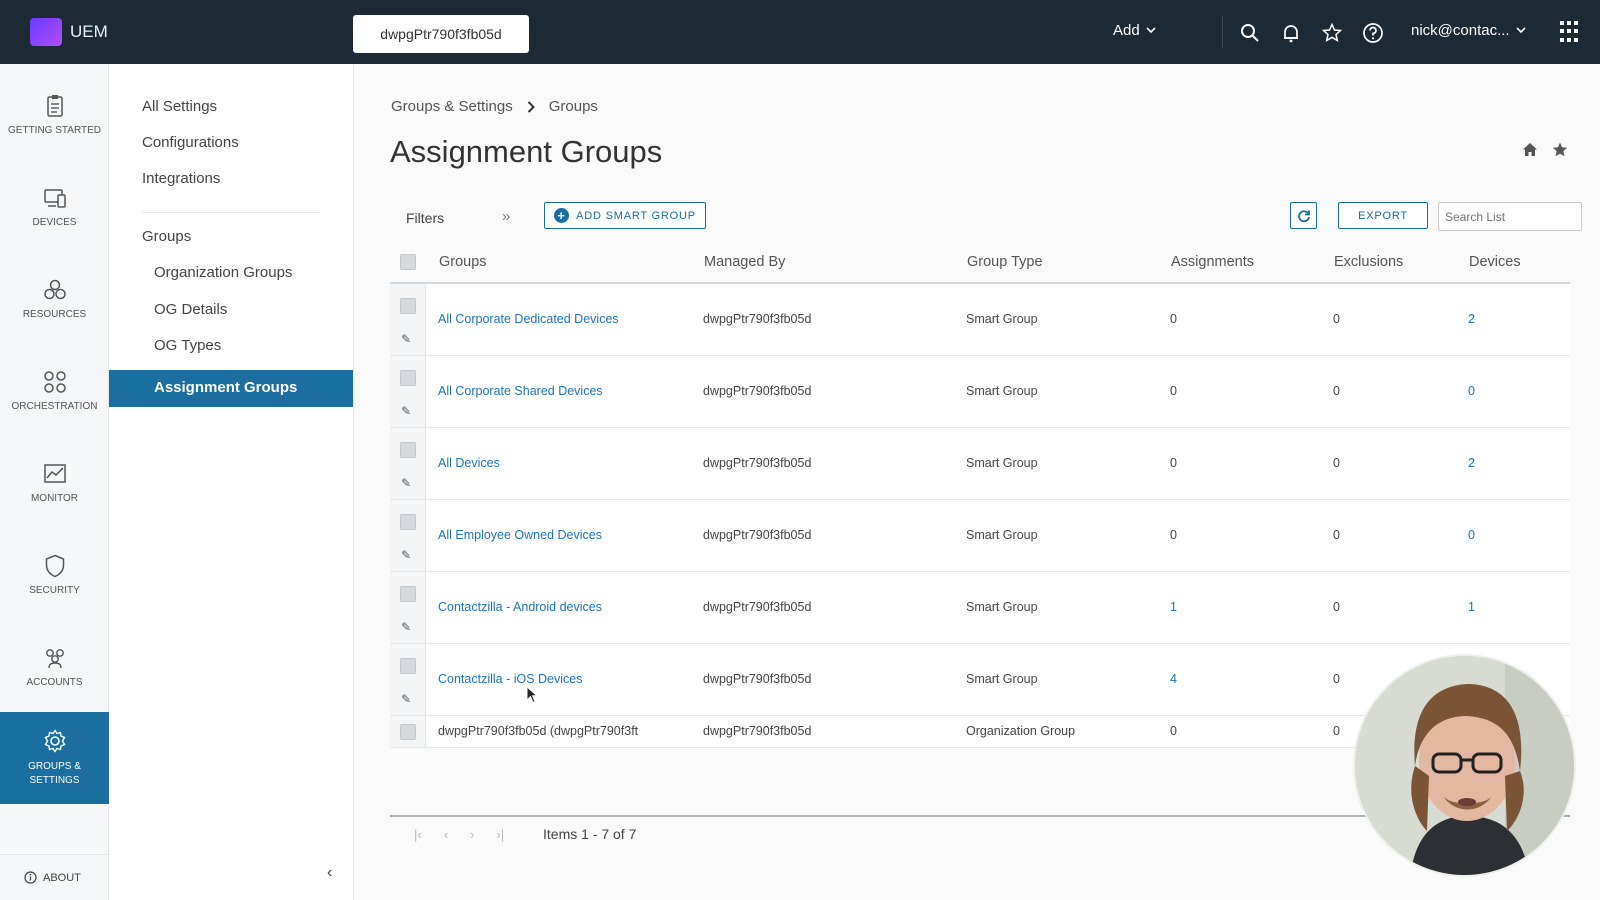 The width and height of the screenshot is (1600, 900). What do you see at coordinates (1005, 262) in the screenshot?
I see `col-group-type: Group Type` at bounding box center [1005, 262].